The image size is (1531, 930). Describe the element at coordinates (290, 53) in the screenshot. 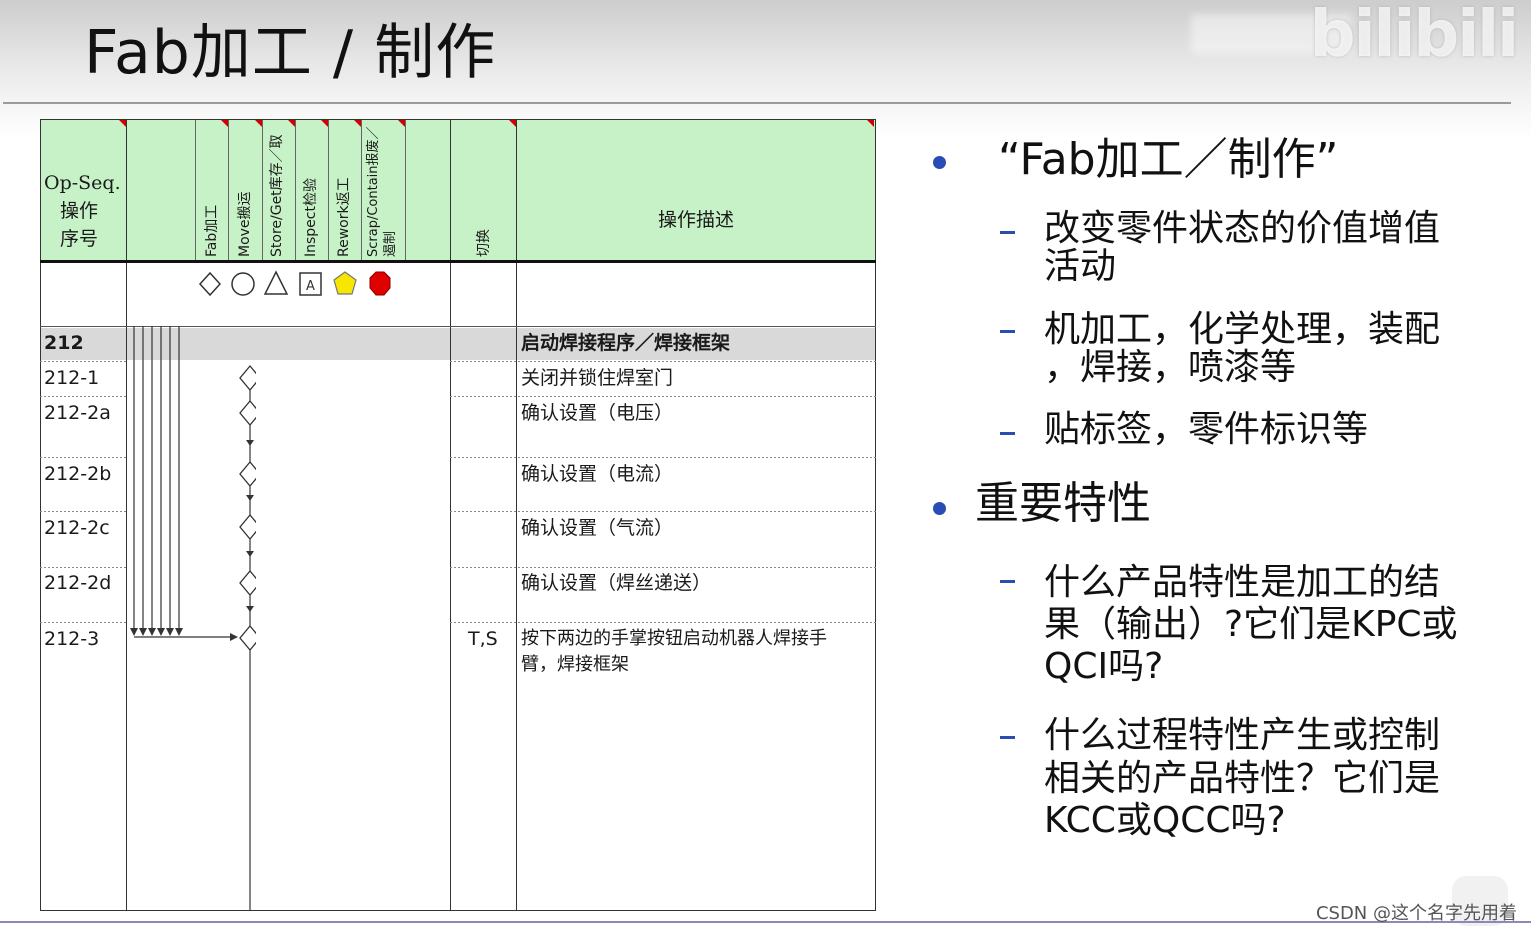

I see `page-title: Fab加工 / 制作` at that location.